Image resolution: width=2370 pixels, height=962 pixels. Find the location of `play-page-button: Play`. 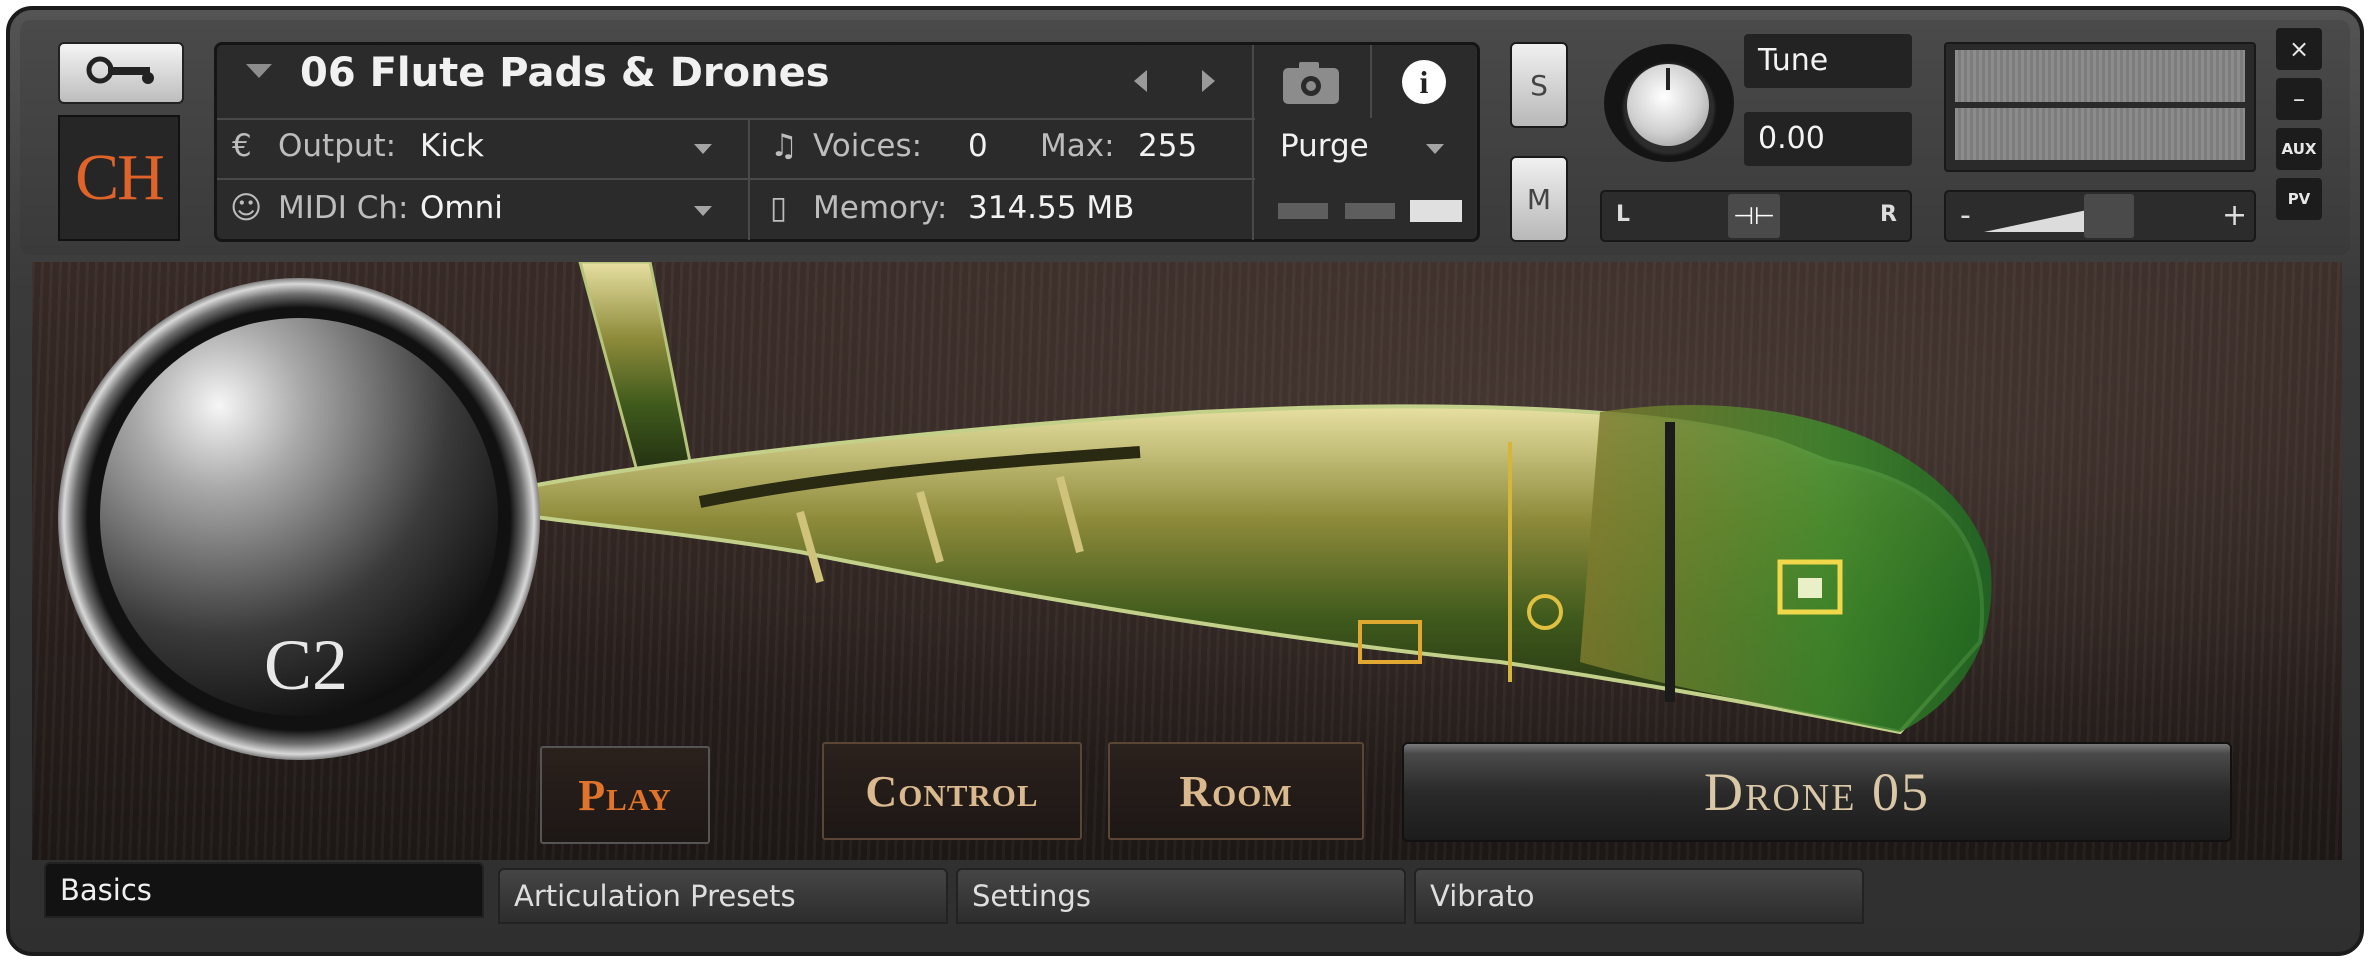

play-page-button: Play is located at coordinates (625, 795).